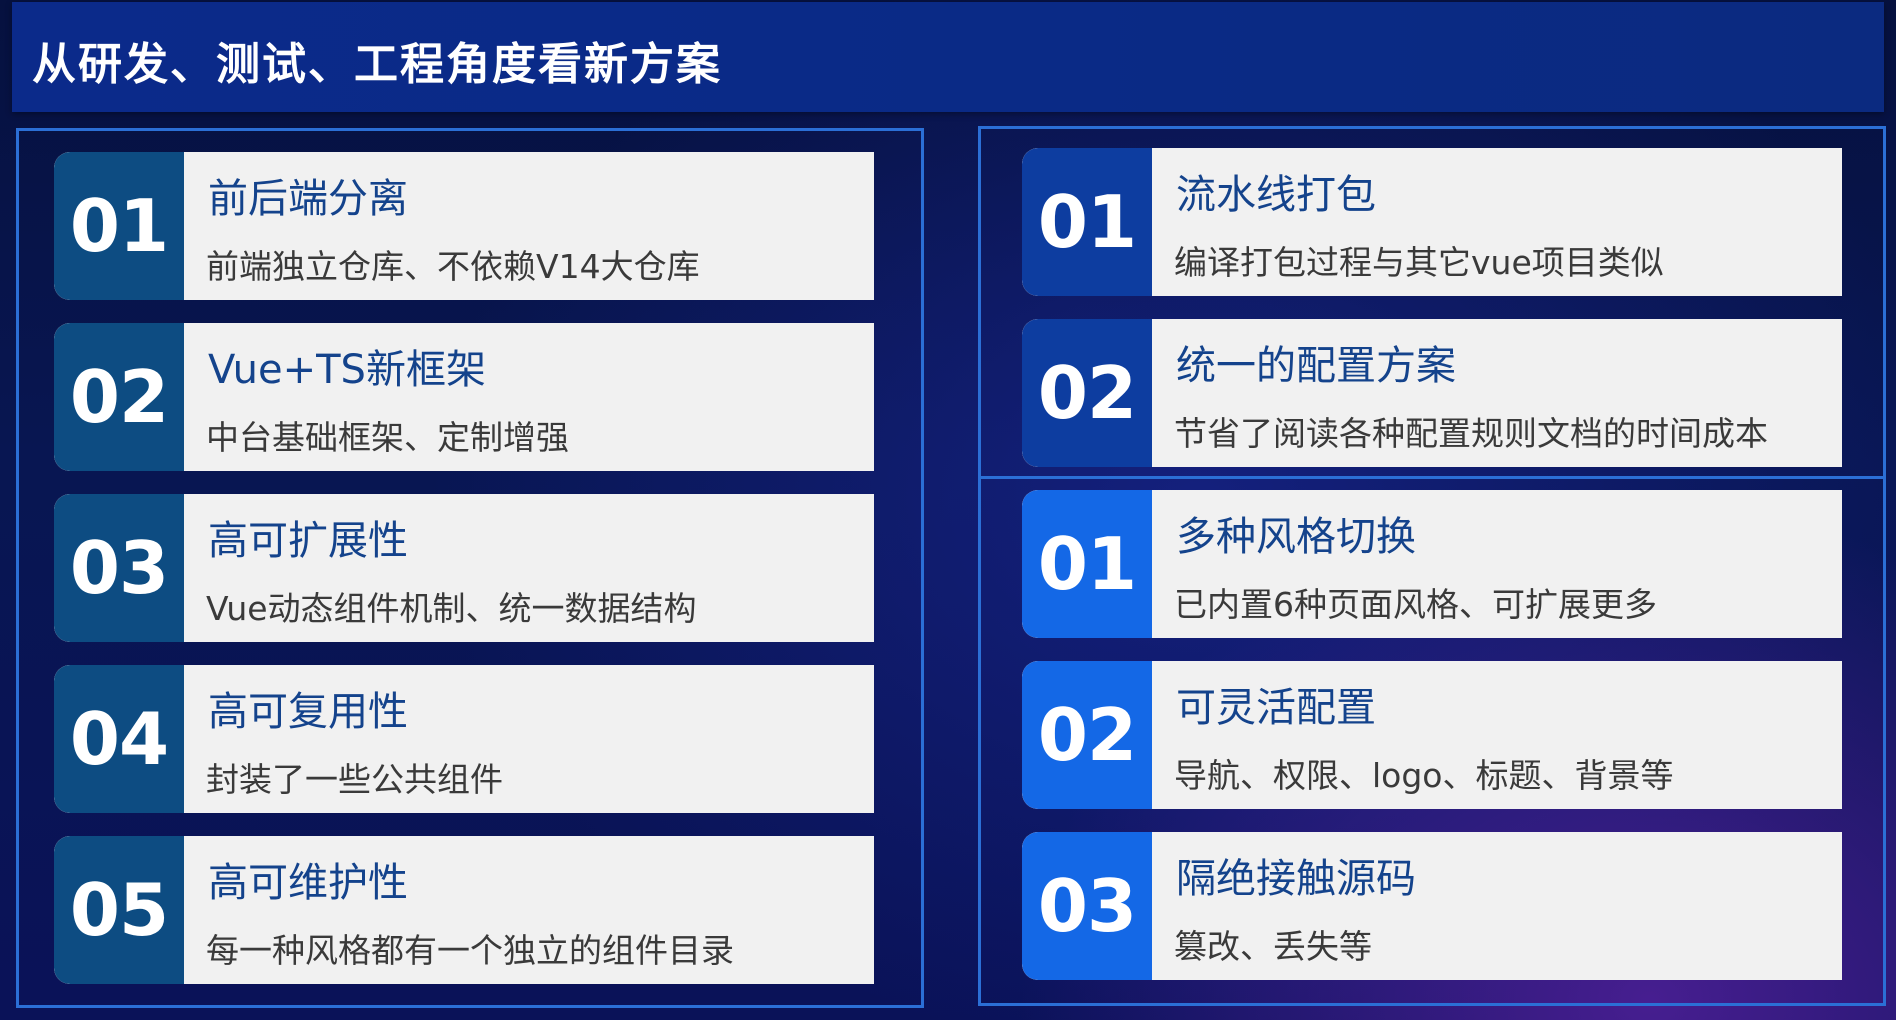 Image resolution: width=1896 pixels, height=1020 pixels. Describe the element at coordinates (1432, 735) in the screenshot. I see `feature-card: 02 可灵活配置 导航、权限、logo、标题、背景等` at that location.